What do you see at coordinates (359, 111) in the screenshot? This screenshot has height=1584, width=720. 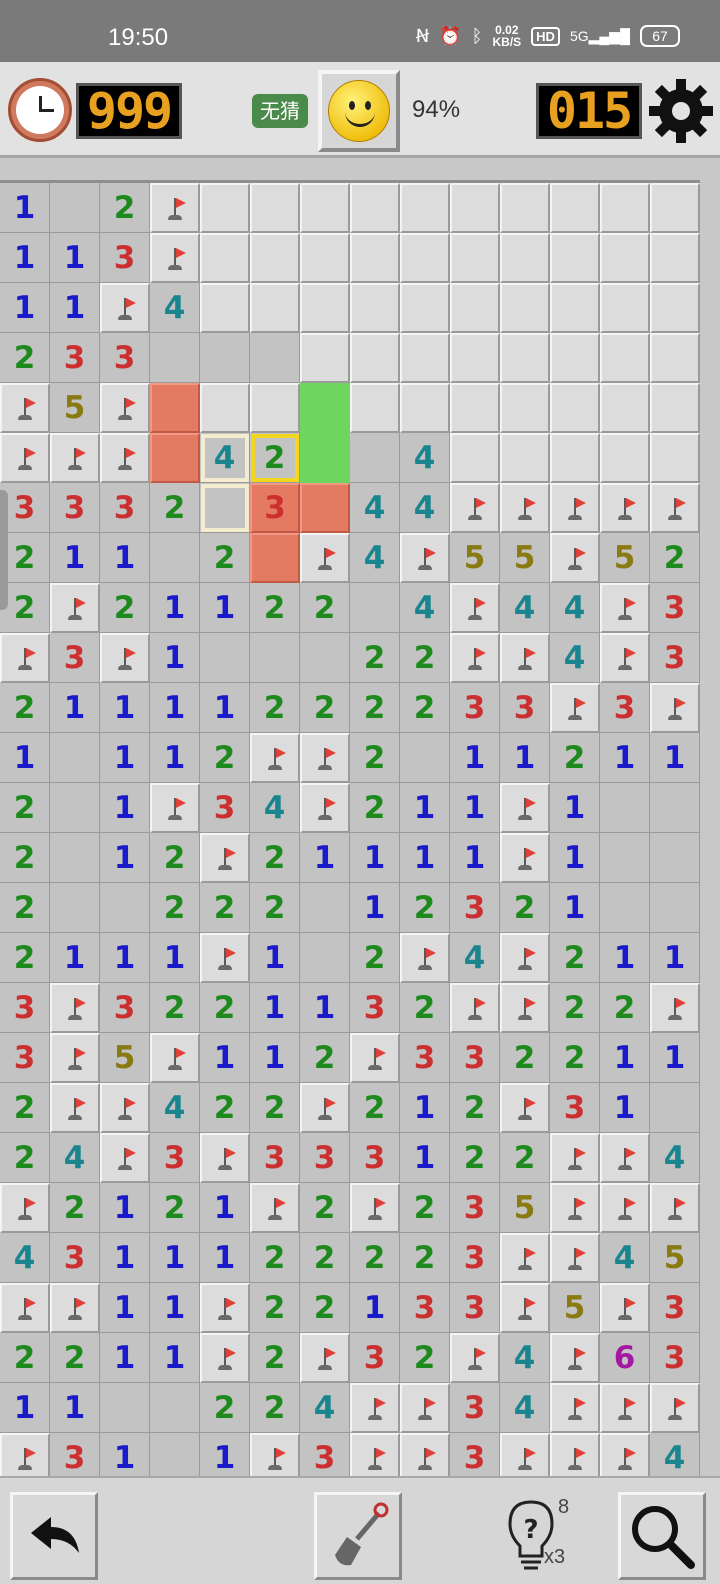 I see `new-game-smiley-button` at bounding box center [359, 111].